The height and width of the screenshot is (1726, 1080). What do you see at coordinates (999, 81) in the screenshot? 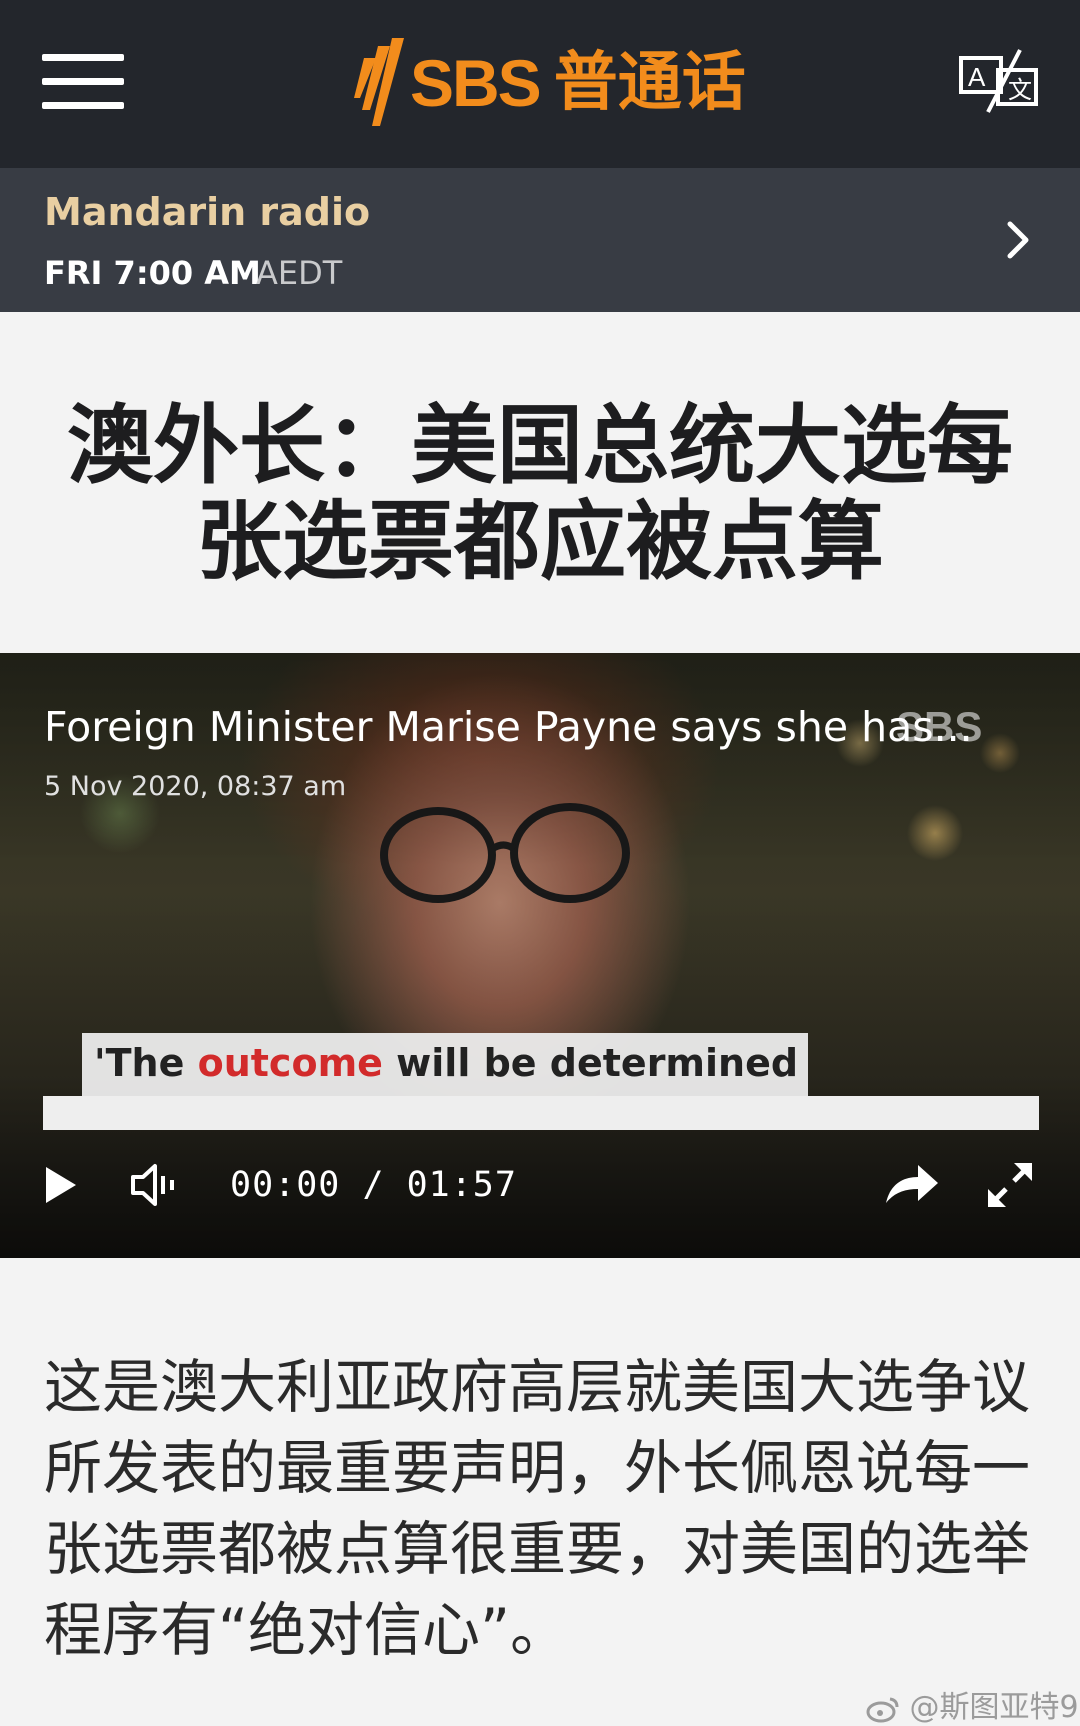
I see `translate-icon: A 文` at bounding box center [999, 81].